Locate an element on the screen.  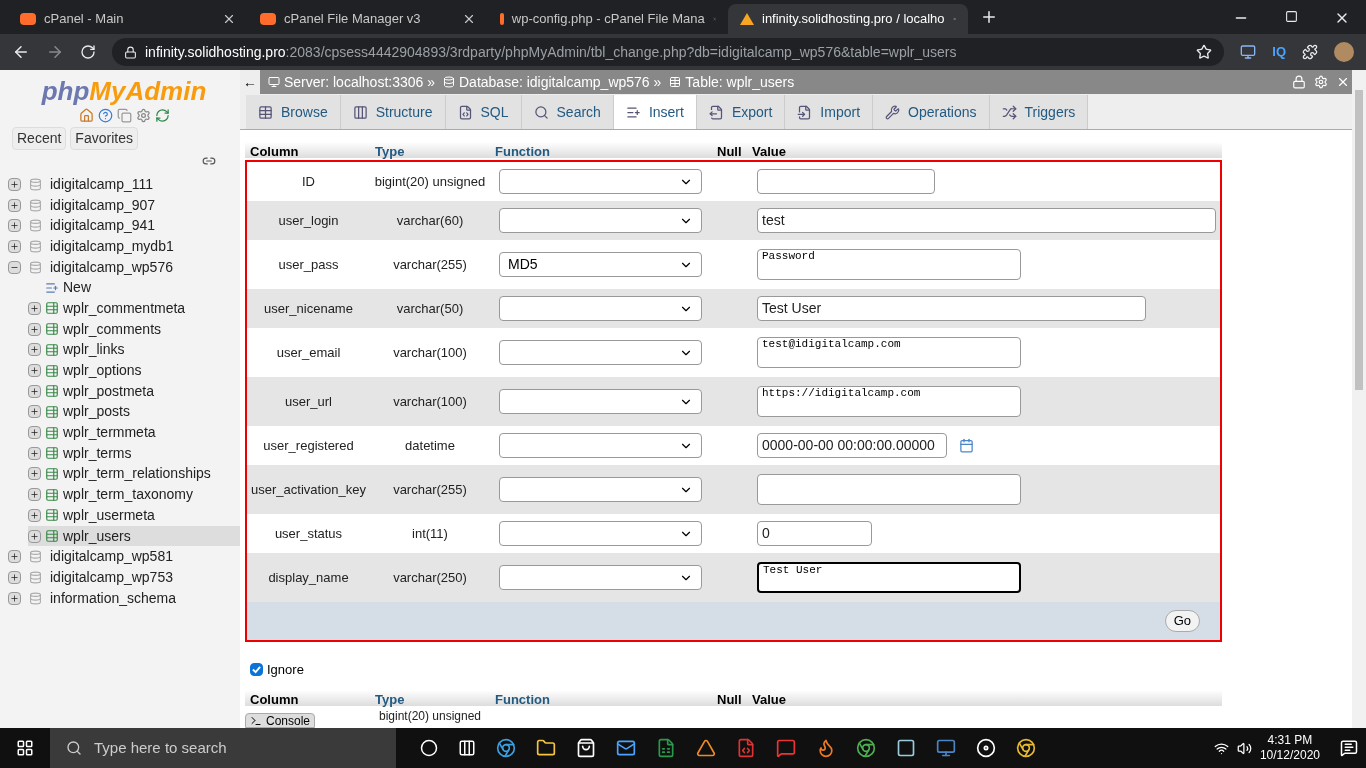
forward-icon is located at coordinates (55, 52).